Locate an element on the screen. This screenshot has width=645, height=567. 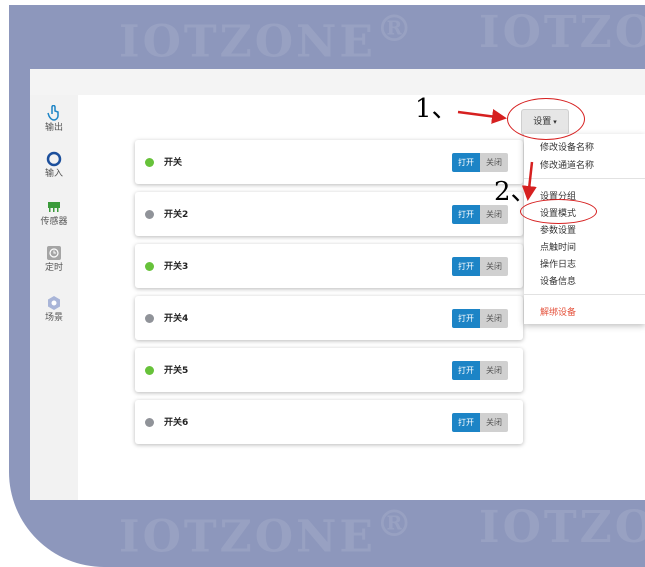
switch-row: 开关2 打开 关闭 is located at coordinates (329, 214).